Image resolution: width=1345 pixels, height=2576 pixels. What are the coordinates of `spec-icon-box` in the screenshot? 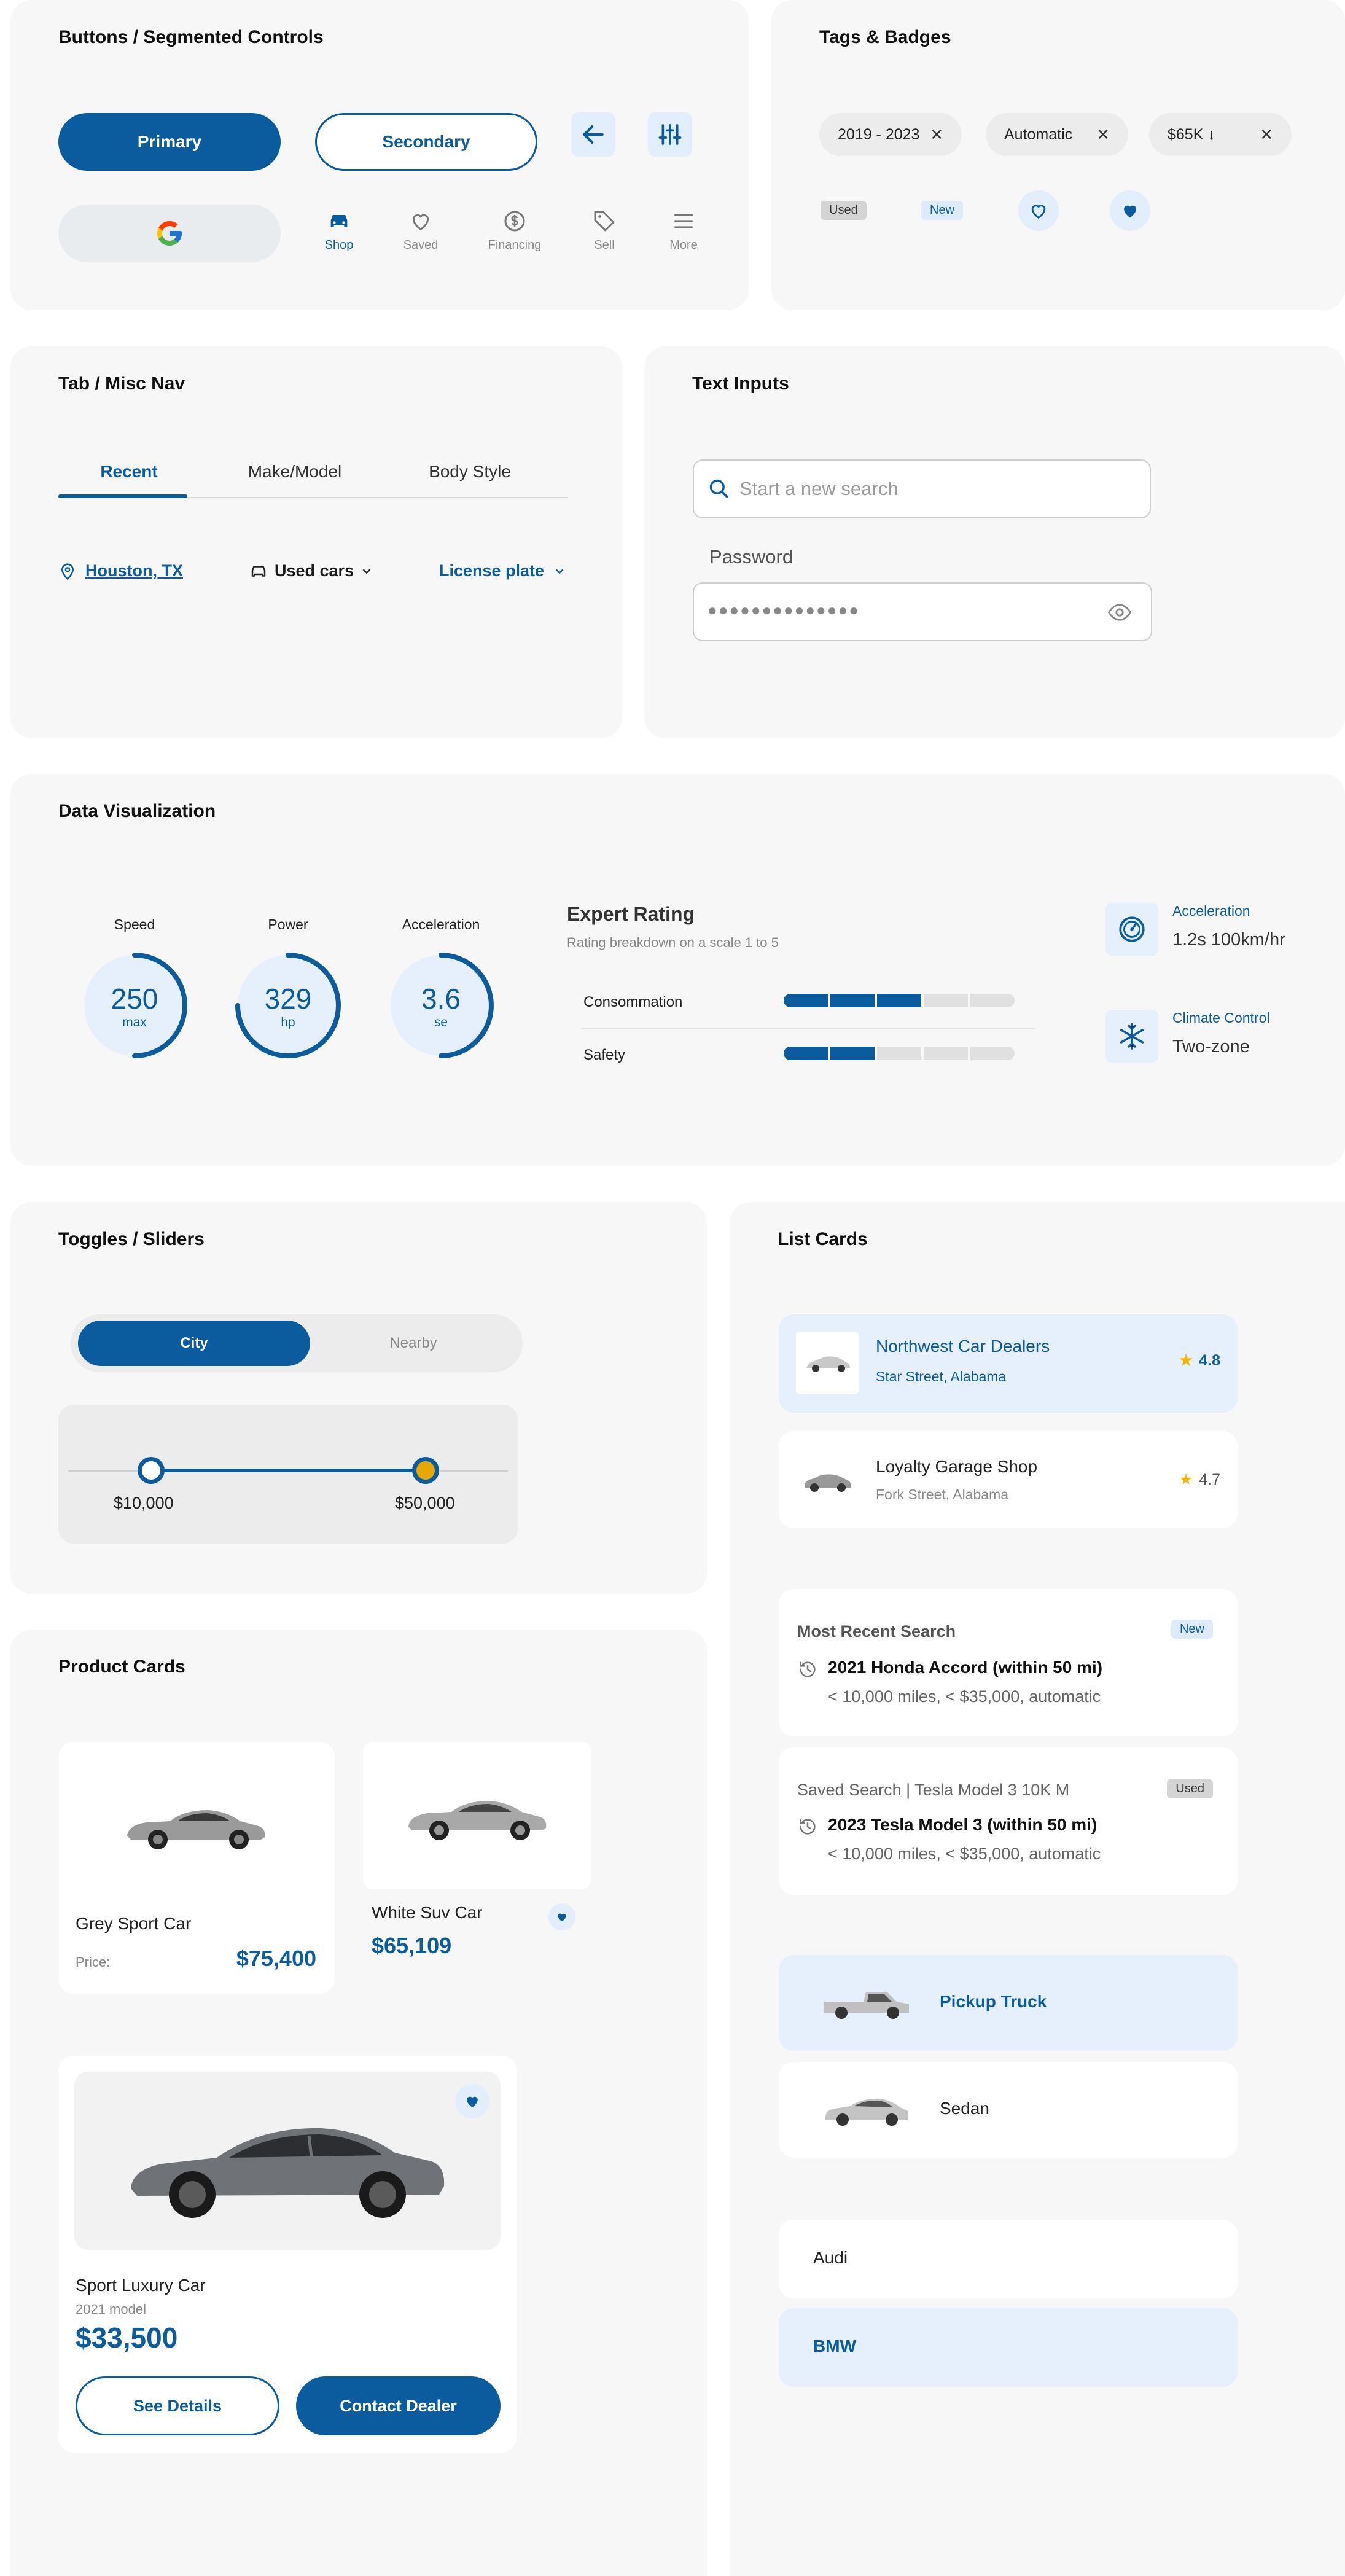 It's located at (1131, 1036).